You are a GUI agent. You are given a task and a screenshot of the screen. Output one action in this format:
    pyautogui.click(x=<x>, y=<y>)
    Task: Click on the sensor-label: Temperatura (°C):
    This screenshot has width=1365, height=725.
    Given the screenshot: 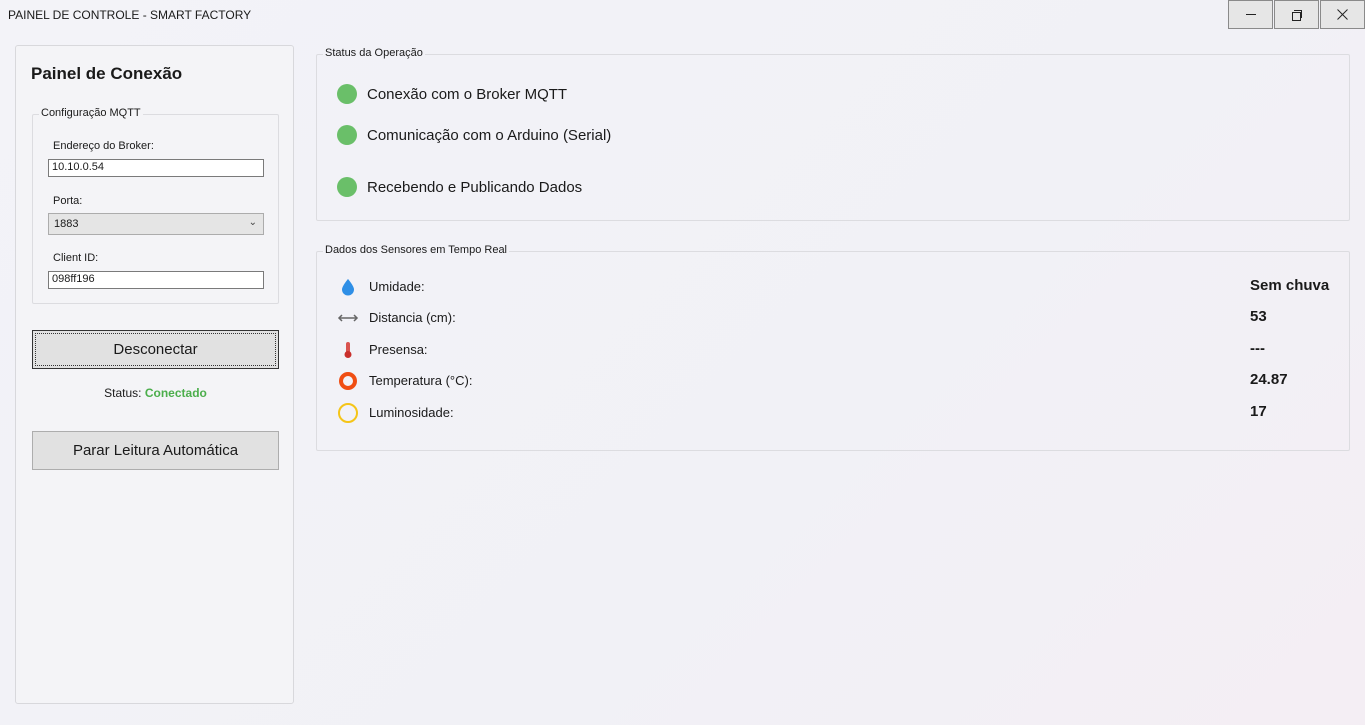 What is the action you would take?
    pyautogui.click(x=421, y=380)
    